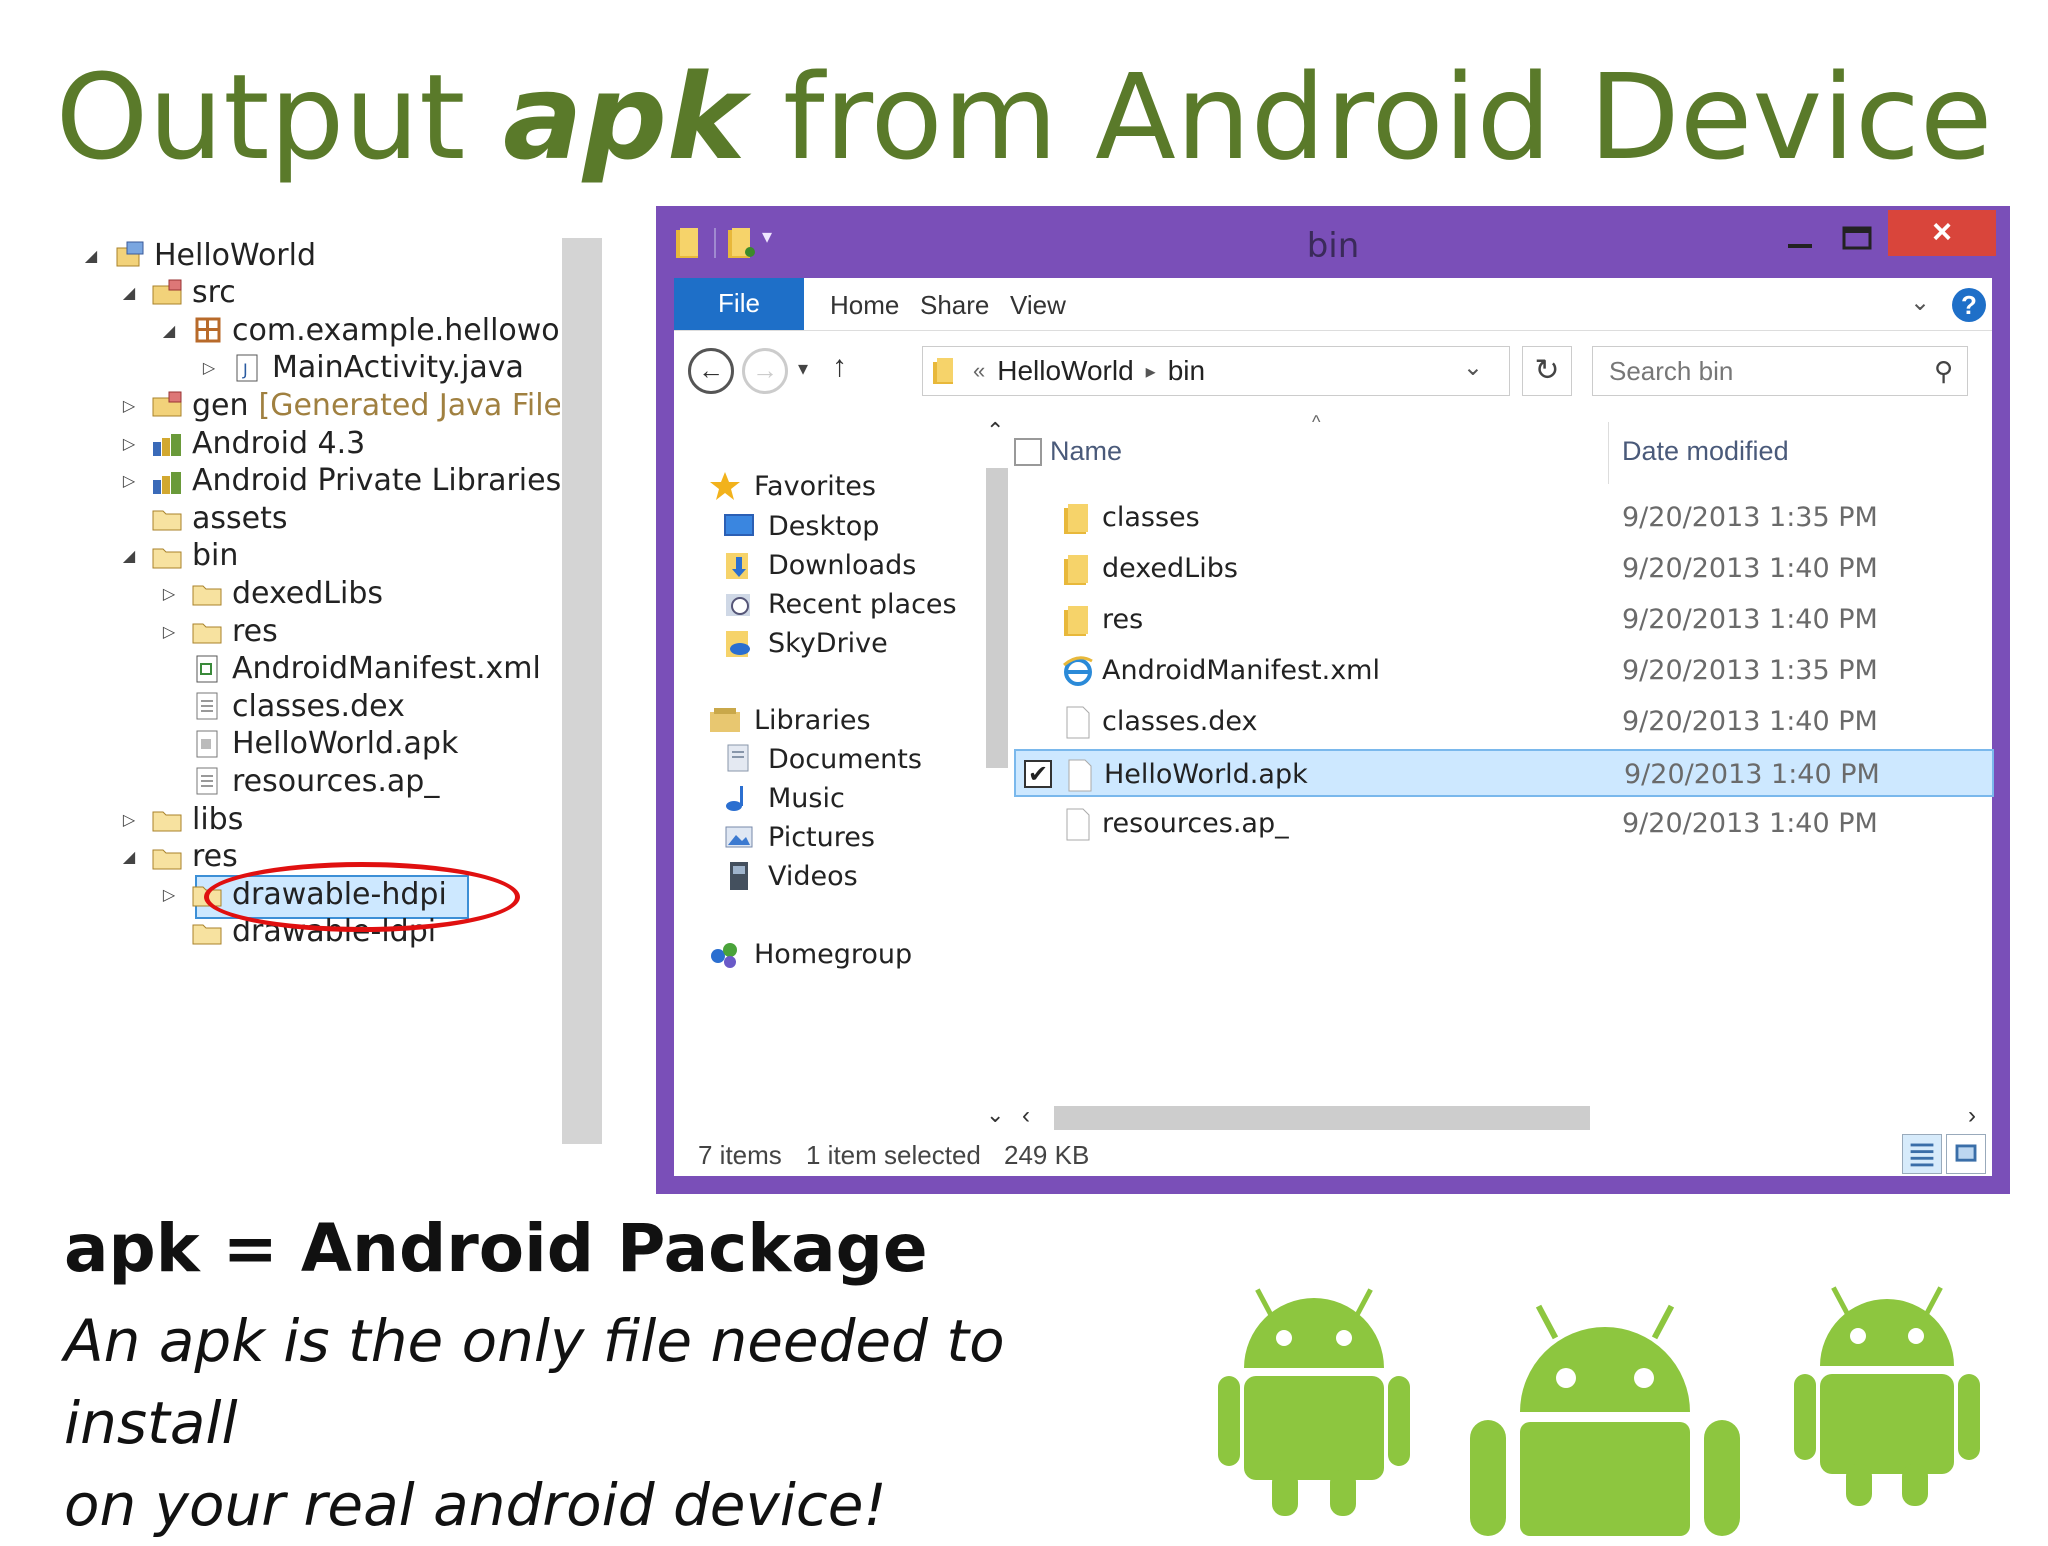 Image resolution: width=2048 pixels, height=1546 pixels. What do you see at coordinates (739, 304) in the screenshot?
I see `tab-file: File` at bounding box center [739, 304].